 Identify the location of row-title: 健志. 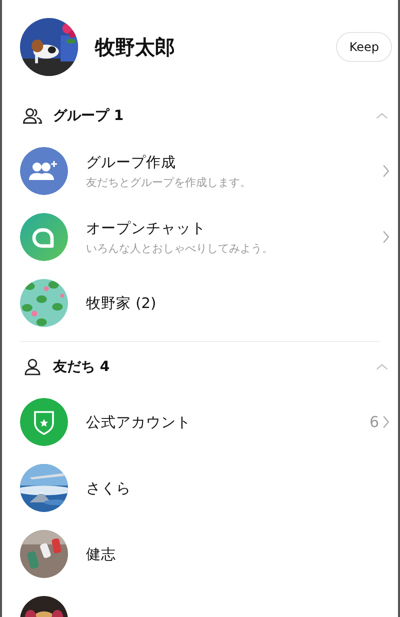
(238, 554).